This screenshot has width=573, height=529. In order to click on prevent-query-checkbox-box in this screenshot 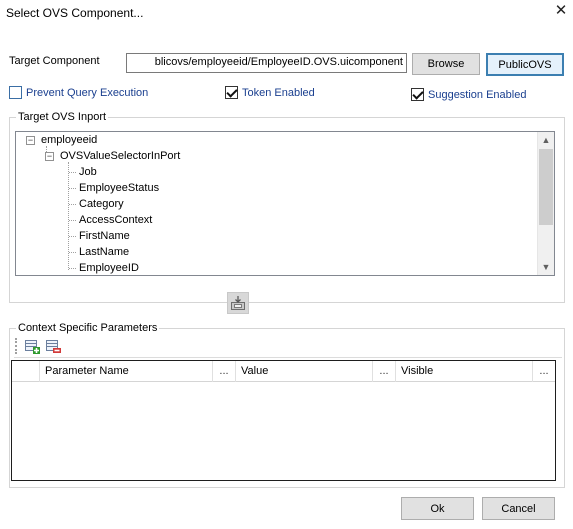, I will do `click(15, 92)`.